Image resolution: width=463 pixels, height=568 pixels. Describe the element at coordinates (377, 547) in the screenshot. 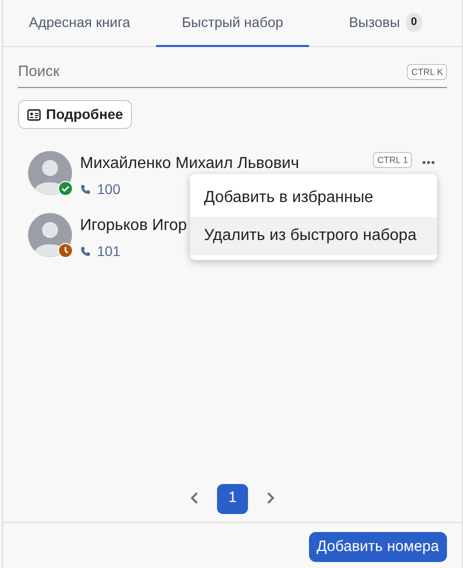

I see `add-numbers-button: Добавить номера` at that location.